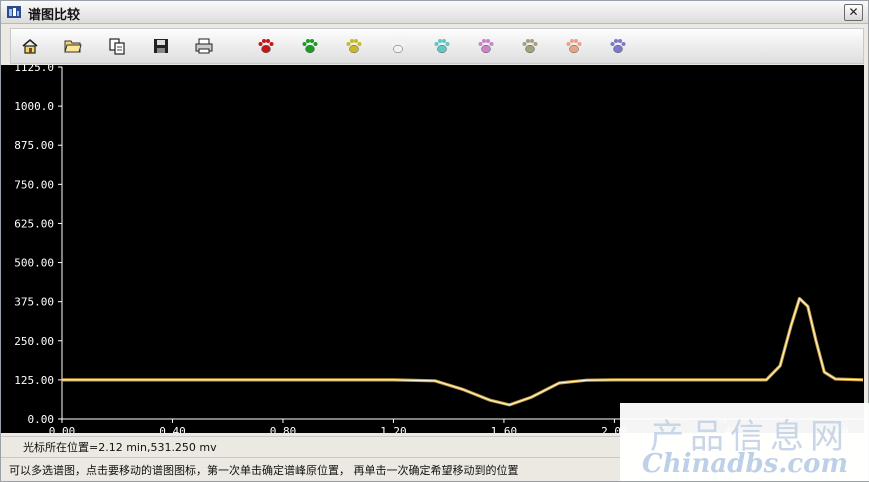  I want to click on y-tick-label: 1000.0, so click(34, 106).